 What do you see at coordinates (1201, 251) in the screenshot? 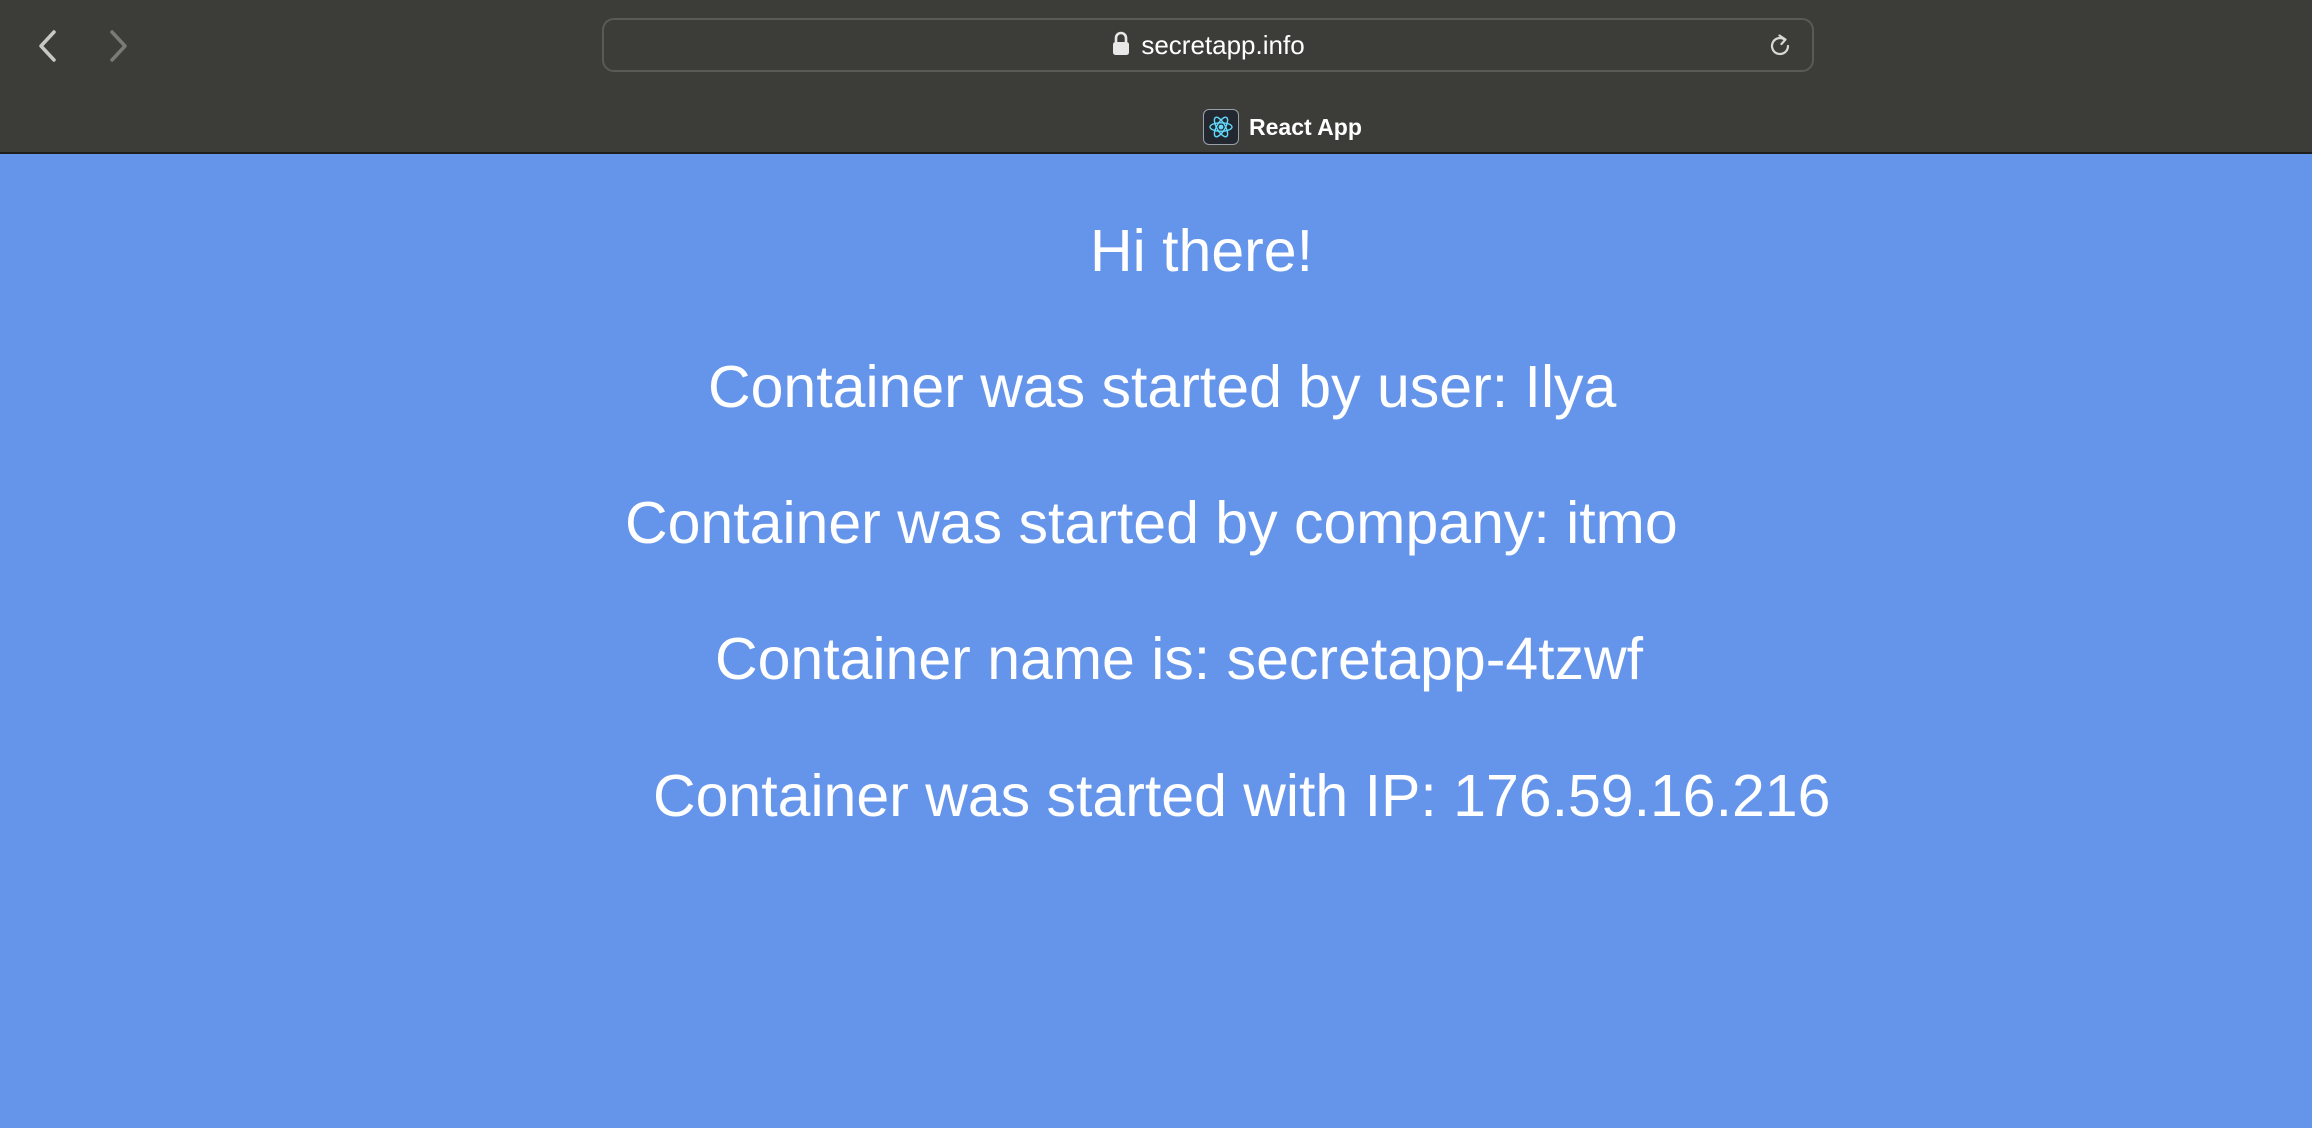
I see `greeting-heading: Hi there!` at bounding box center [1201, 251].